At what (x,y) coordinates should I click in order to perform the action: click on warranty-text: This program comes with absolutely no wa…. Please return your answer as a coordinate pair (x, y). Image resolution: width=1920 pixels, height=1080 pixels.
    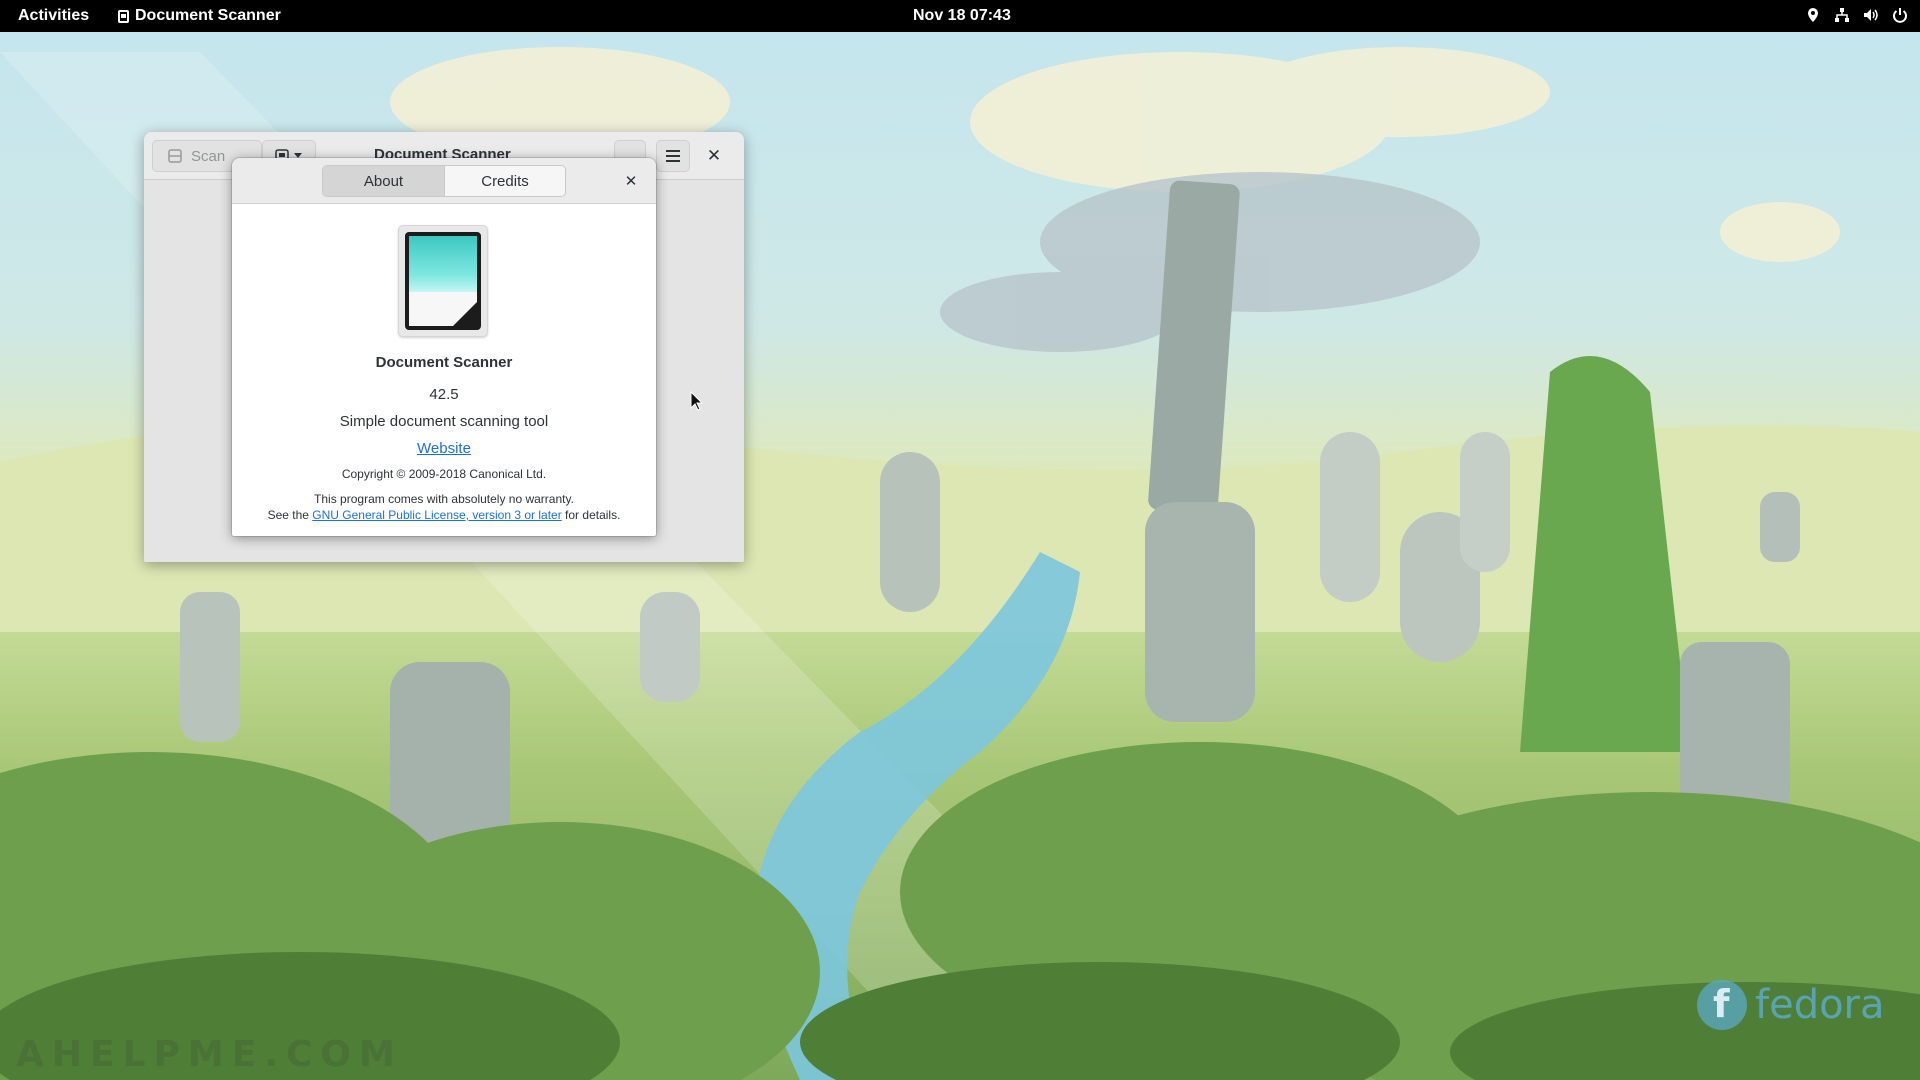
    Looking at the image, I should click on (444, 507).